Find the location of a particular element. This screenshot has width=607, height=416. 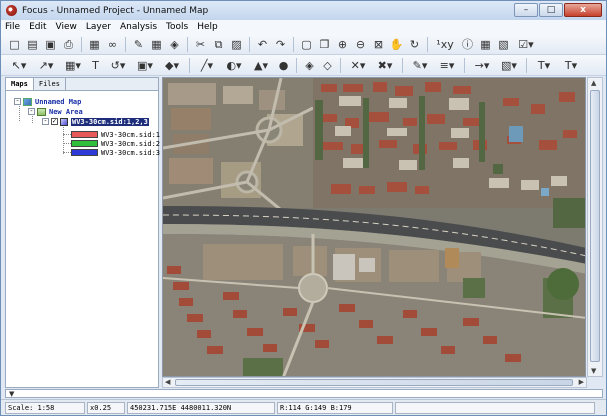

menu-analysis: Analysis is located at coordinates (138, 27).